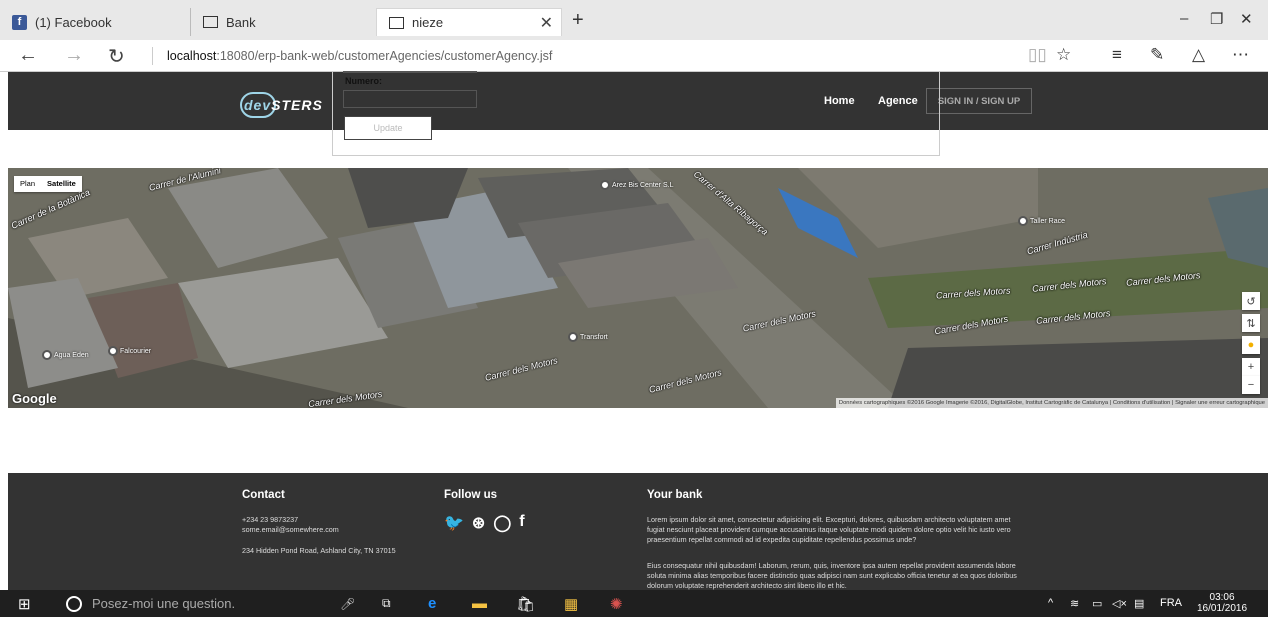 This screenshot has height=617, width=1268. I want to click on favorite-star-icon: ☆, so click(1063, 55).